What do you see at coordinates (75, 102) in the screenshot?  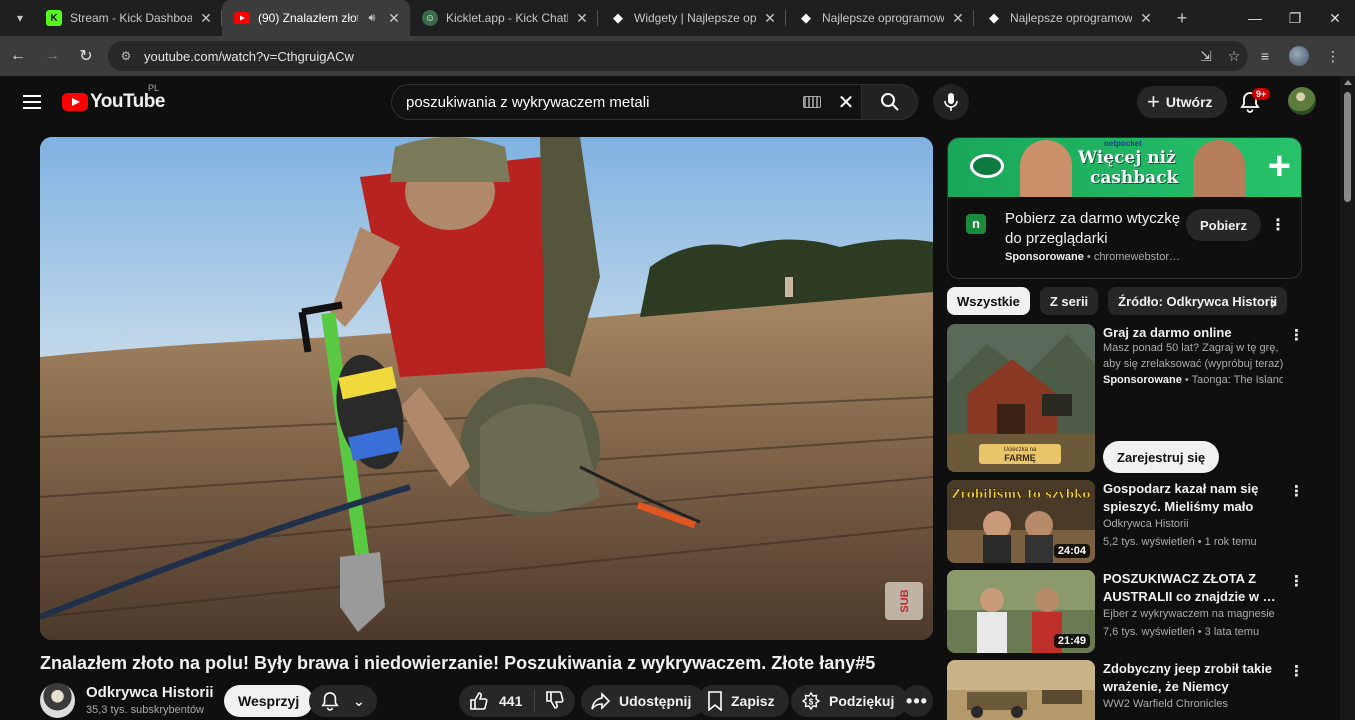 I see `youtube-play-icon` at bounding box center [75, 102].